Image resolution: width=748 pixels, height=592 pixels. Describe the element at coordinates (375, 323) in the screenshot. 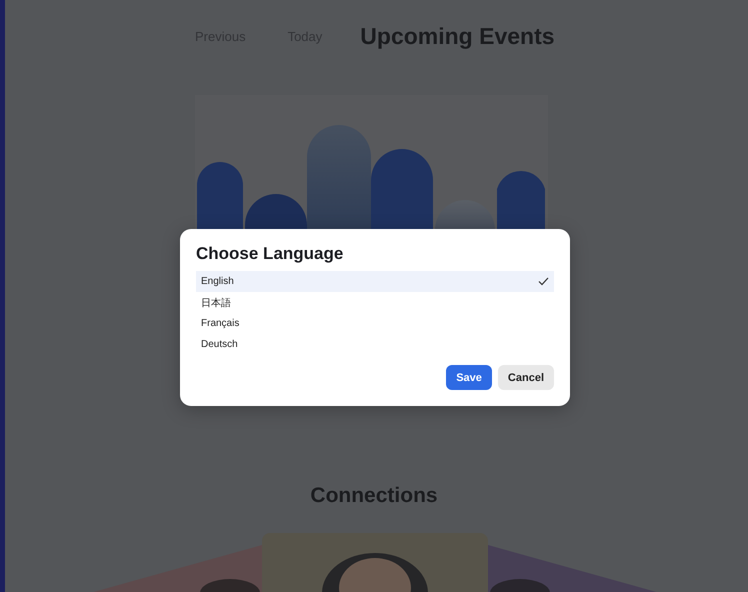

I see `language-option: Français` at that location.